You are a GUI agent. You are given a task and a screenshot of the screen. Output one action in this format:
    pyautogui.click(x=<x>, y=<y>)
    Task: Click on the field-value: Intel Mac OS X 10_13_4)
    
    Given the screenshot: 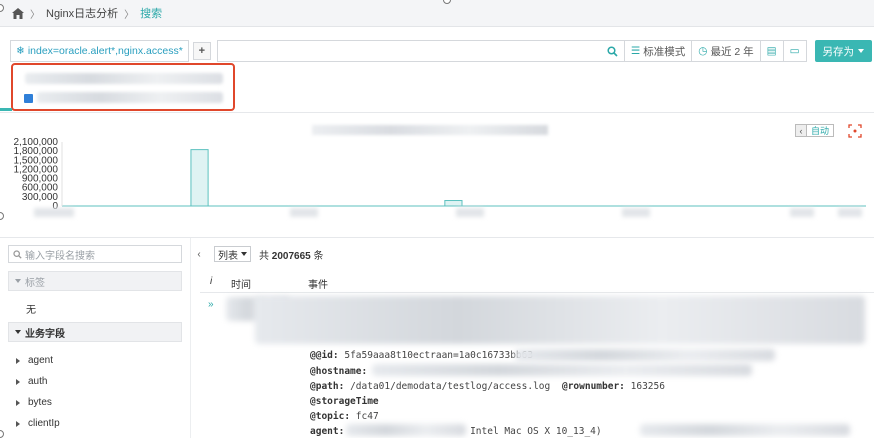 What is the action you would take?
    pyautogui.click(x=536, y=431)
    